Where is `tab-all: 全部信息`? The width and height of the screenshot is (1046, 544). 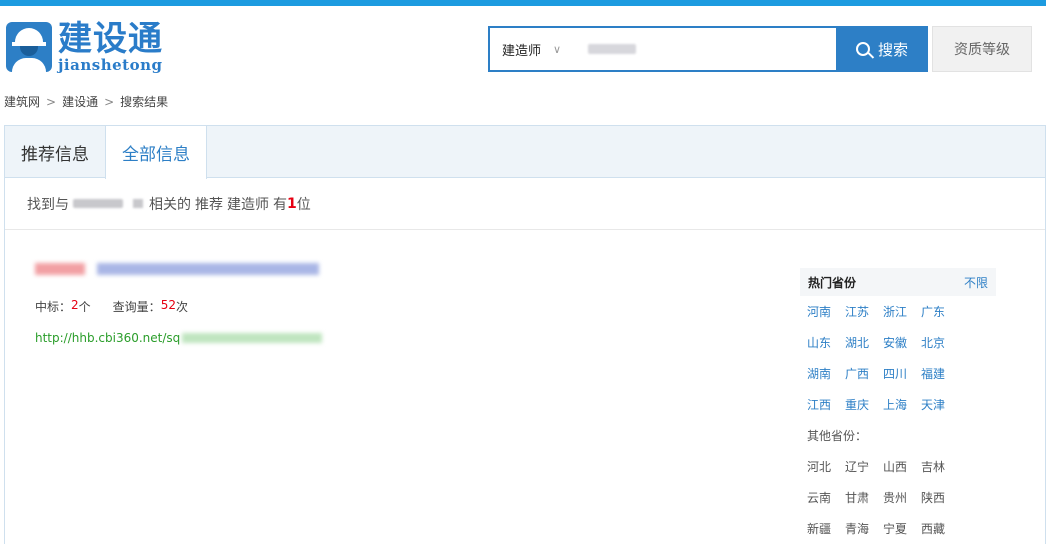 tab-all: 全部信息 is located at coordinates (156, 152).